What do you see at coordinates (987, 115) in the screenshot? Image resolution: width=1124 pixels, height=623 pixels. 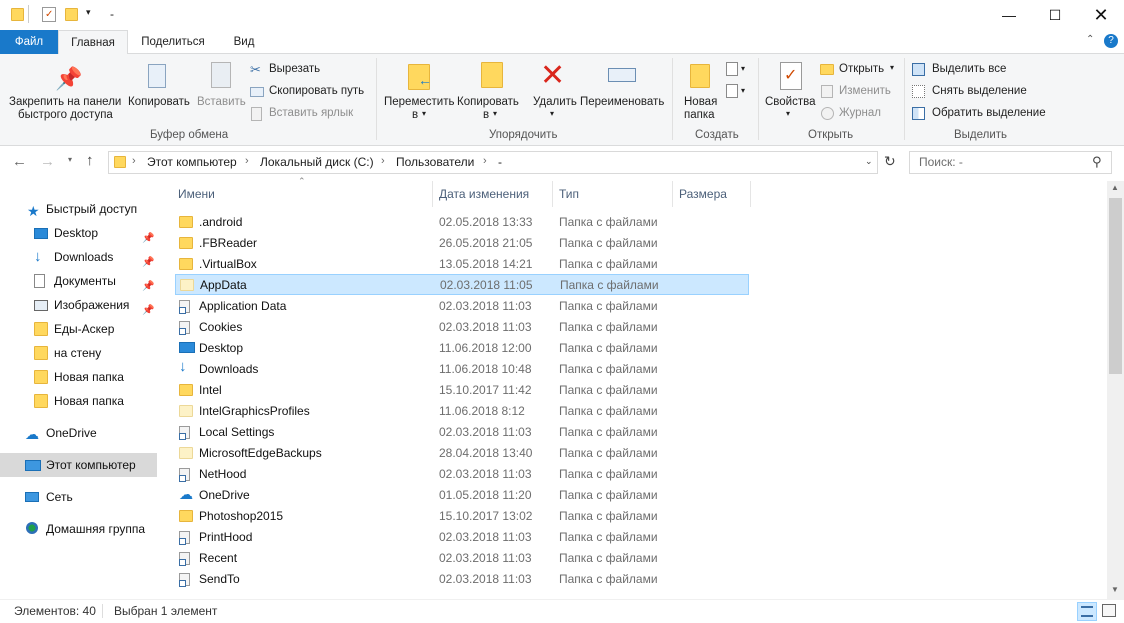 I see `invert-selection-button: Обратить выделение` at bounding box center [987, 115].